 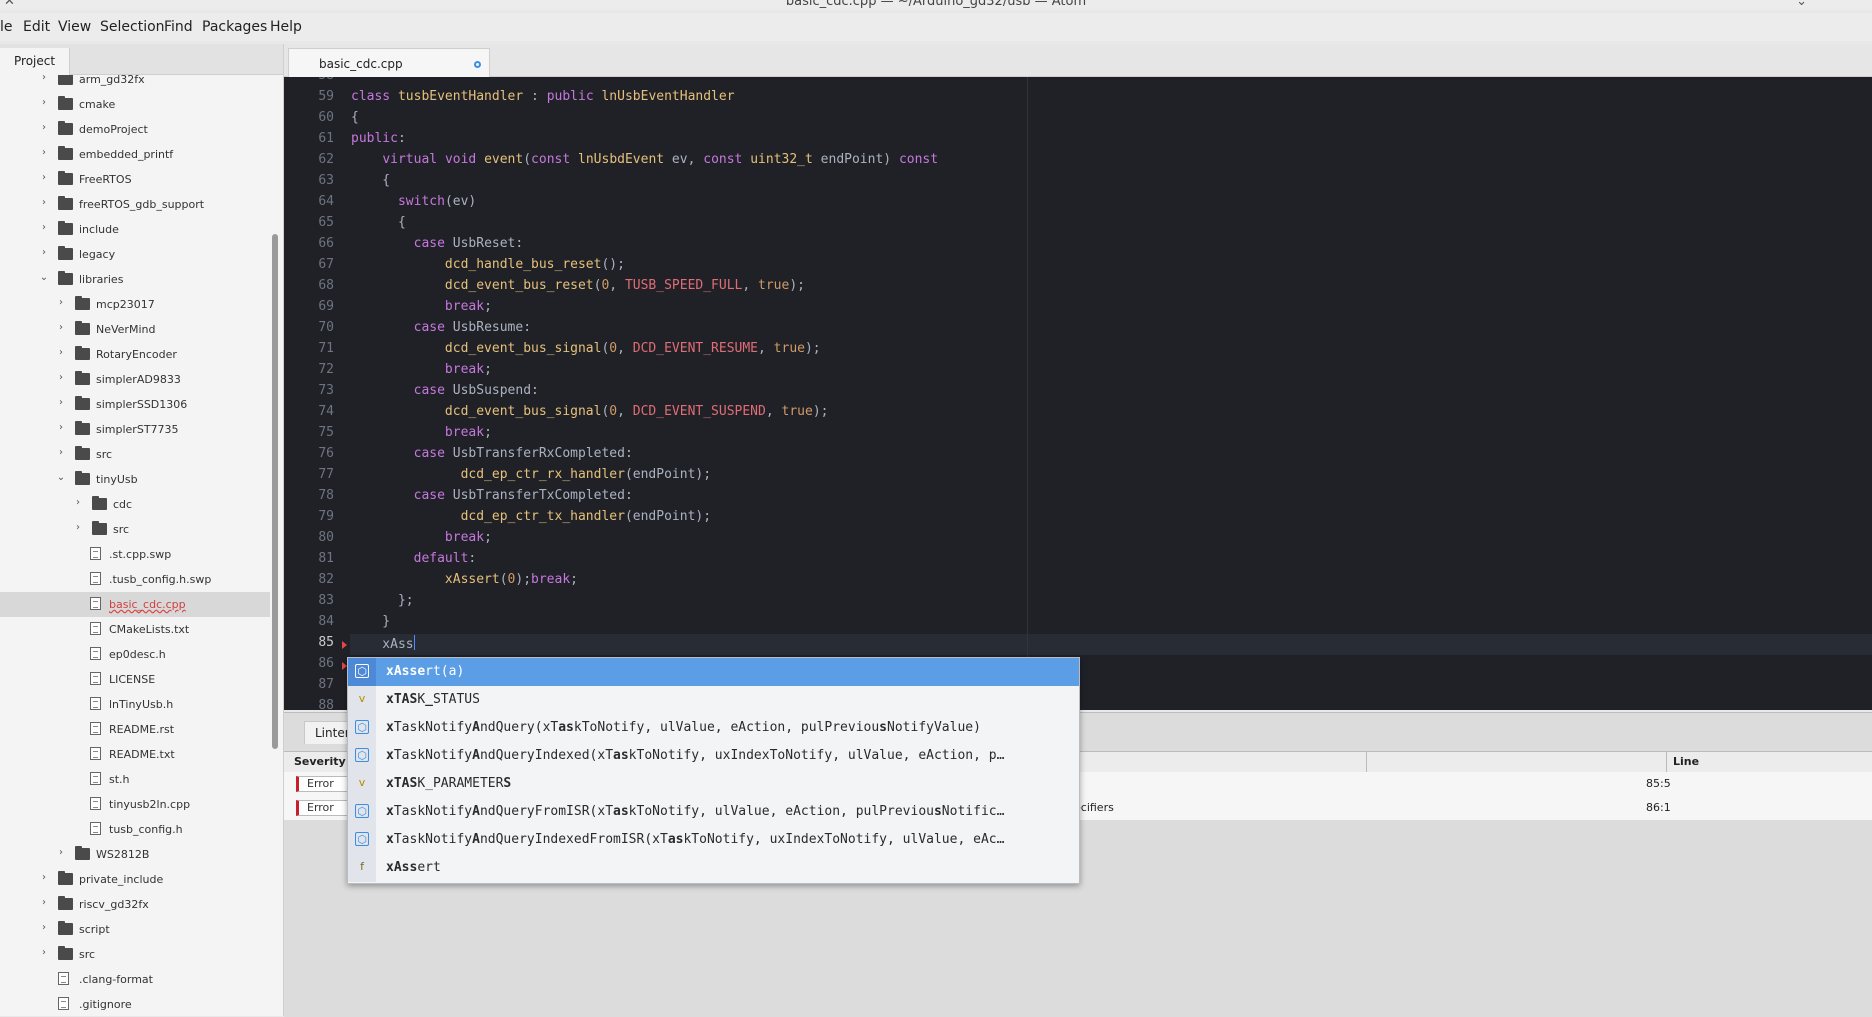 I want to click on severity-header: Severity, so click(x=320, y=761).